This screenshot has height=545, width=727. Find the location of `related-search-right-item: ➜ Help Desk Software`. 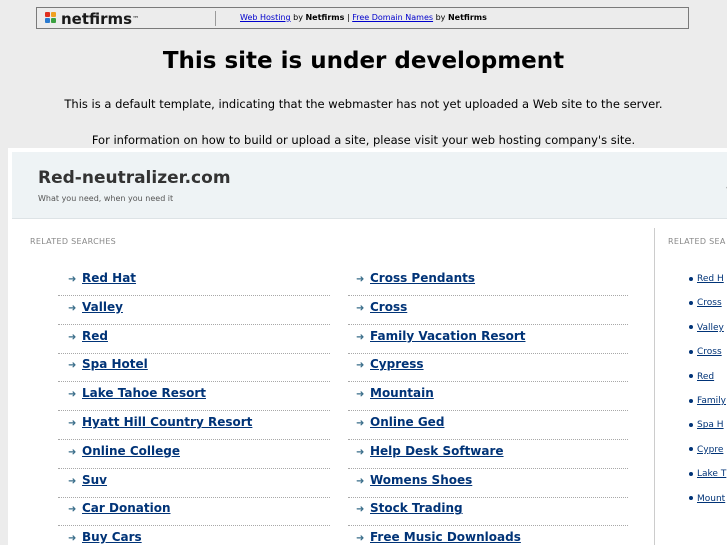

related-search-right-item: ➜ Help Desk Software is located at coordinates (430, 452).